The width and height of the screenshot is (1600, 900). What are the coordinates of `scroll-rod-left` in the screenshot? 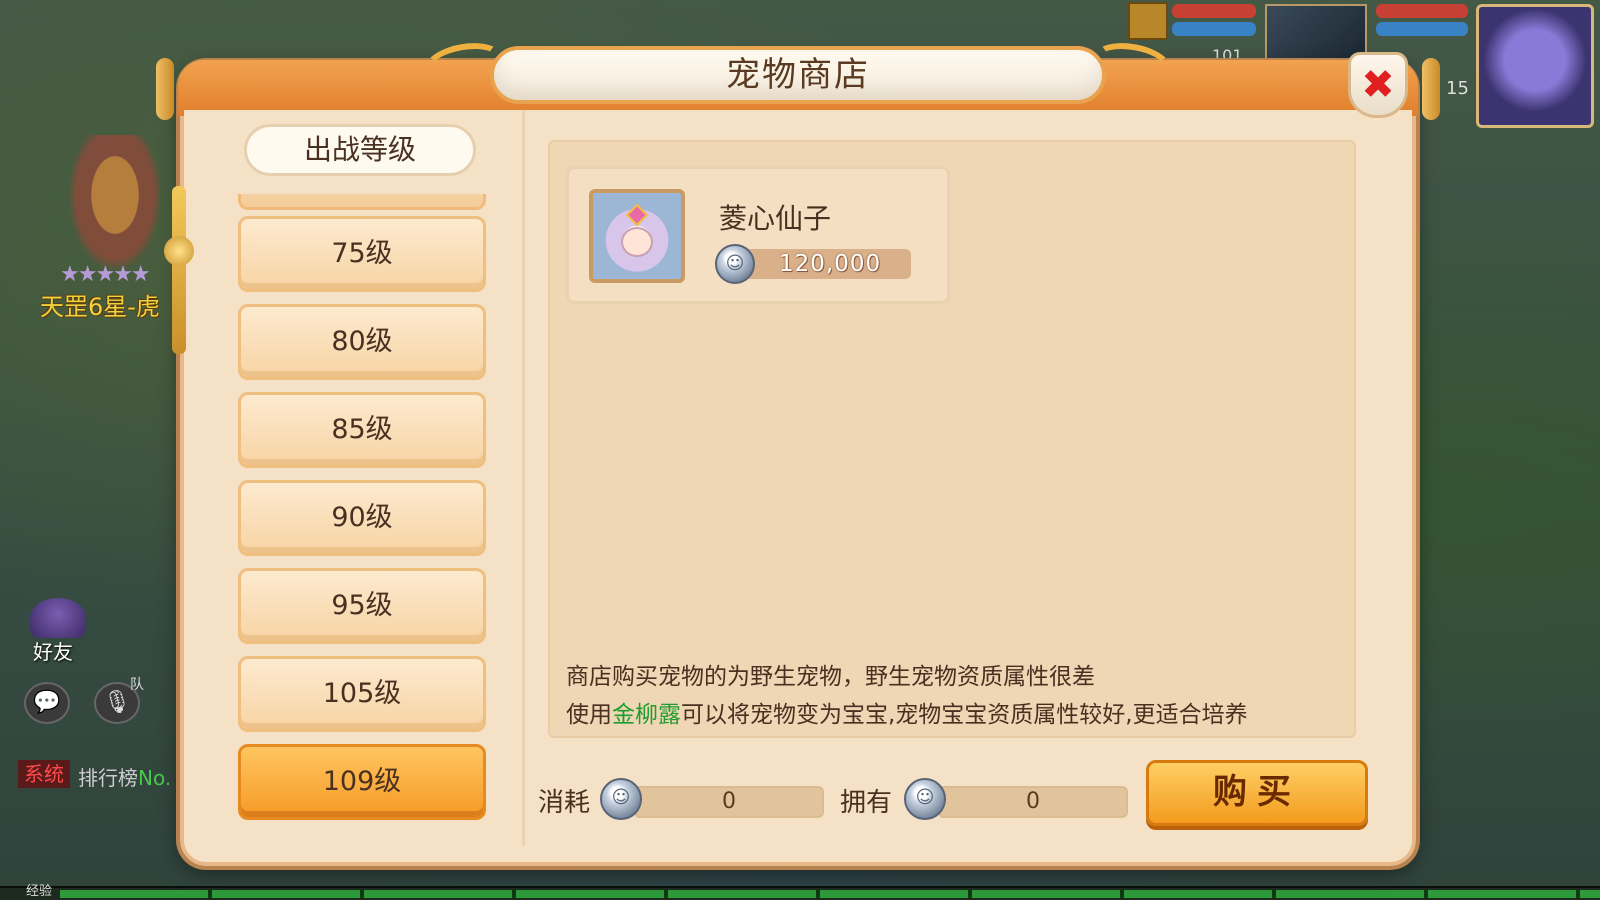 It's located at (165, 89).